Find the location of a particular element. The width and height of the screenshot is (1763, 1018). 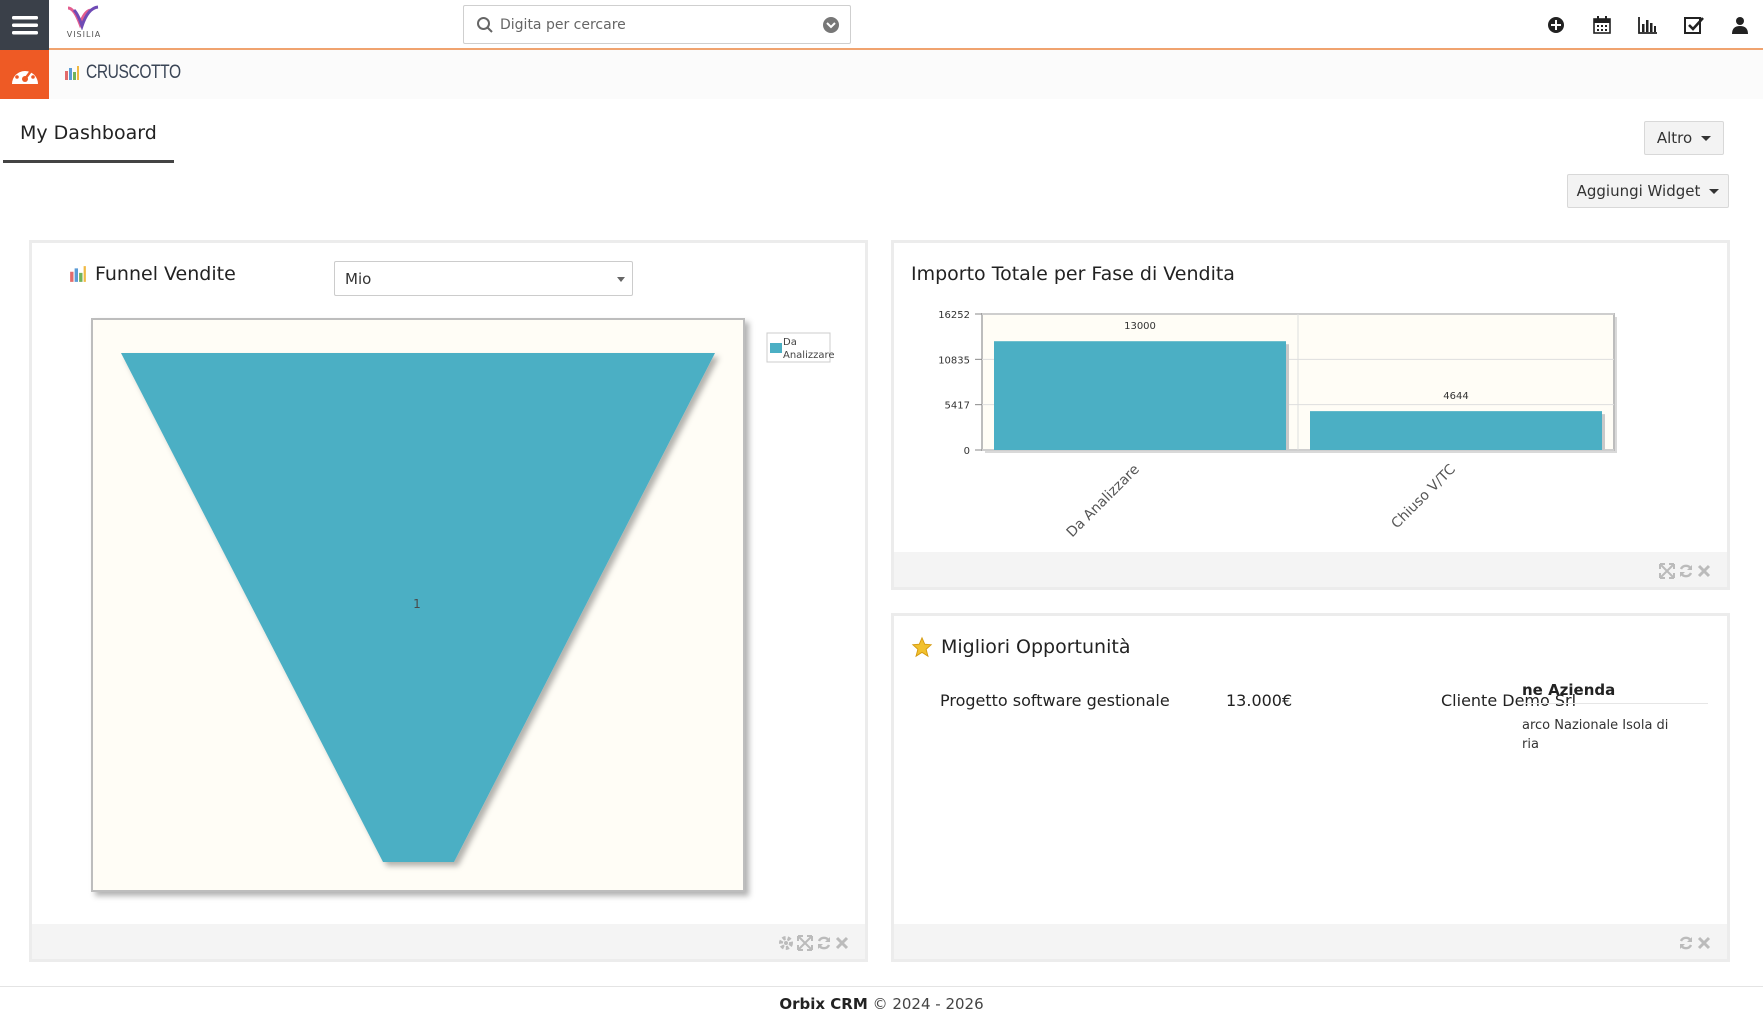

altro-button-label: Altro is located at coordinates (1674, 138).